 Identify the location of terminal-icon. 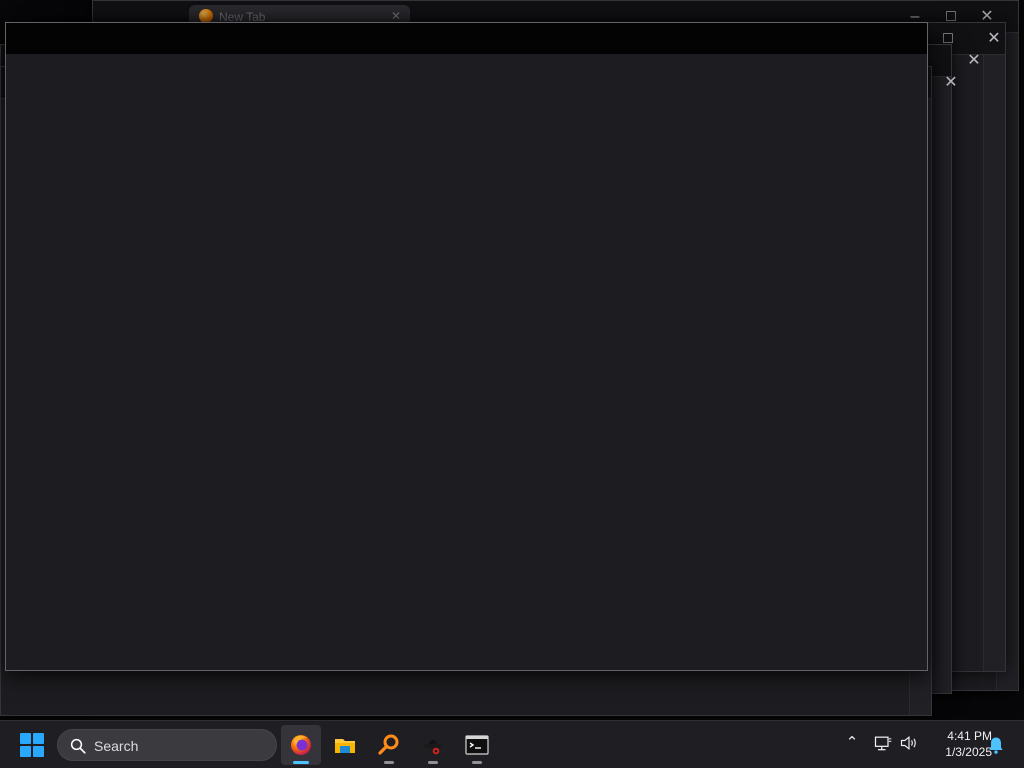
(477, 745).